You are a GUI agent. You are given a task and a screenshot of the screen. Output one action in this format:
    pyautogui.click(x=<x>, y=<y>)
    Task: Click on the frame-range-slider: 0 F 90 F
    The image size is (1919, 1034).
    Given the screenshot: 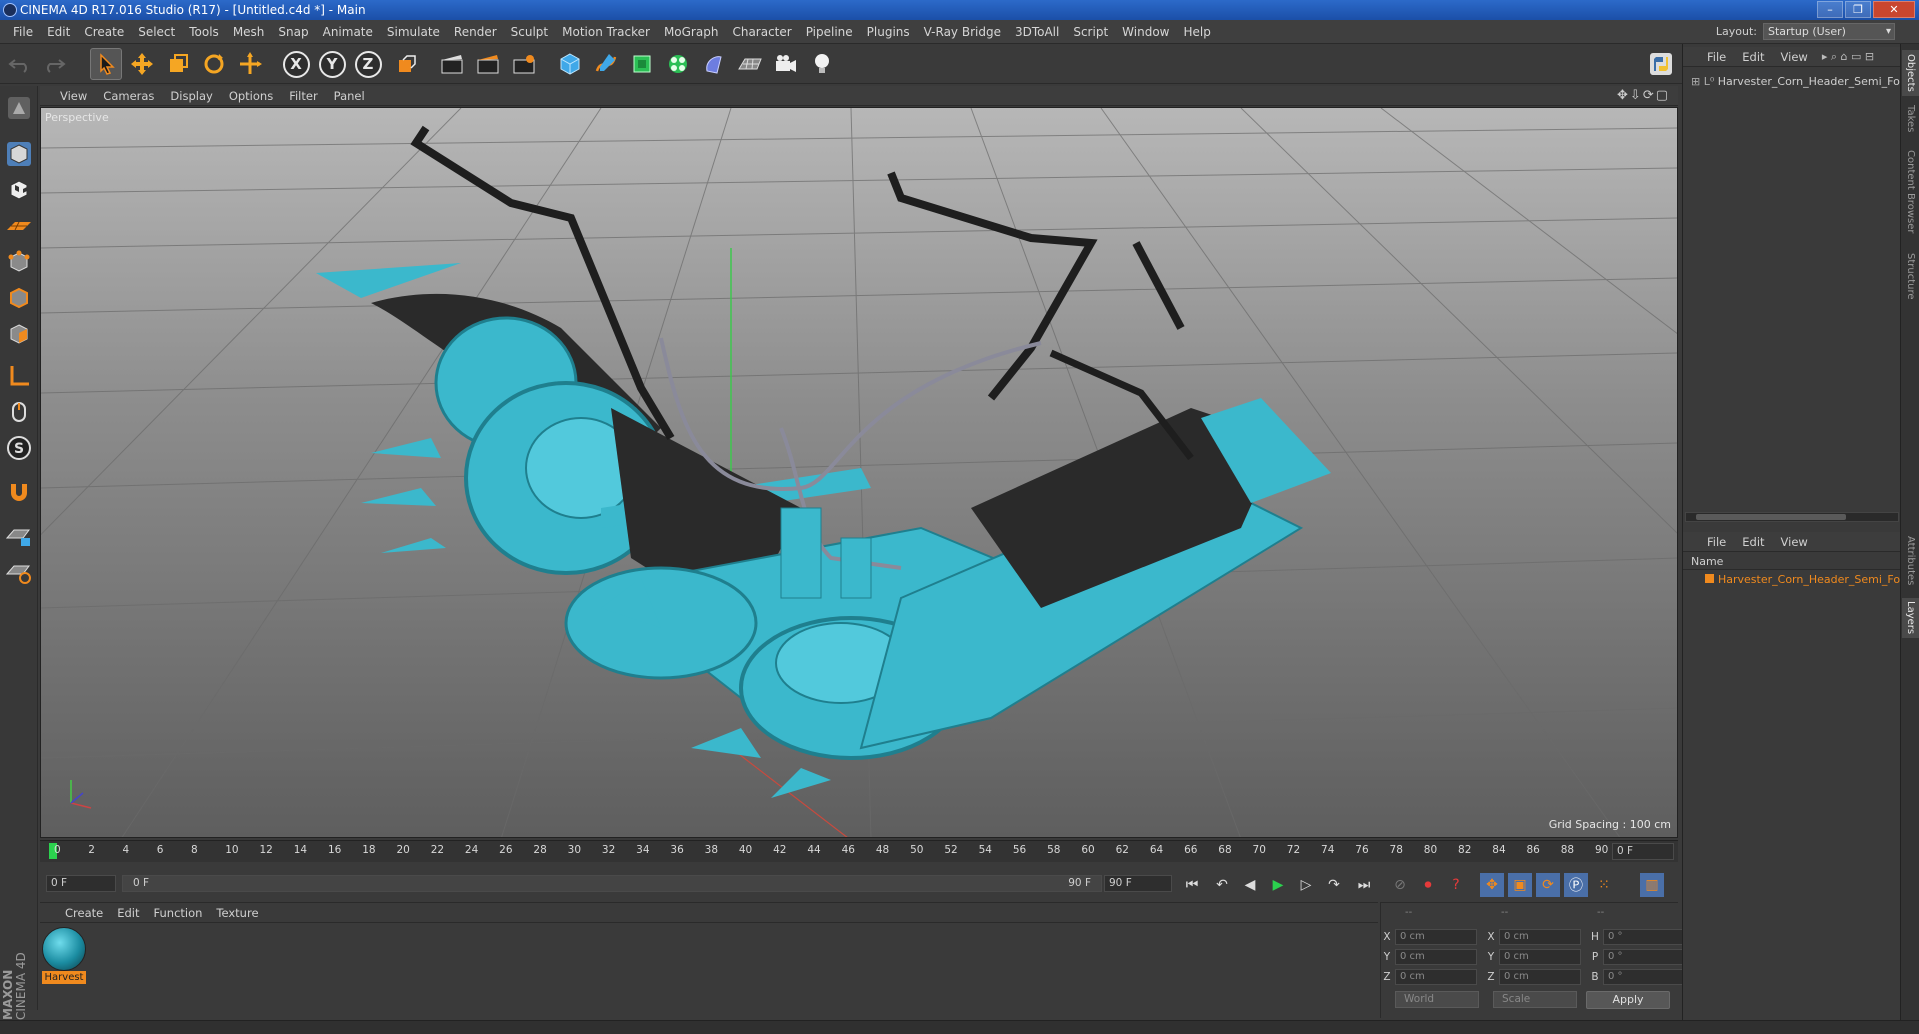 What is the action you would take?
    pyautogui.click(x=612, y=883)
    